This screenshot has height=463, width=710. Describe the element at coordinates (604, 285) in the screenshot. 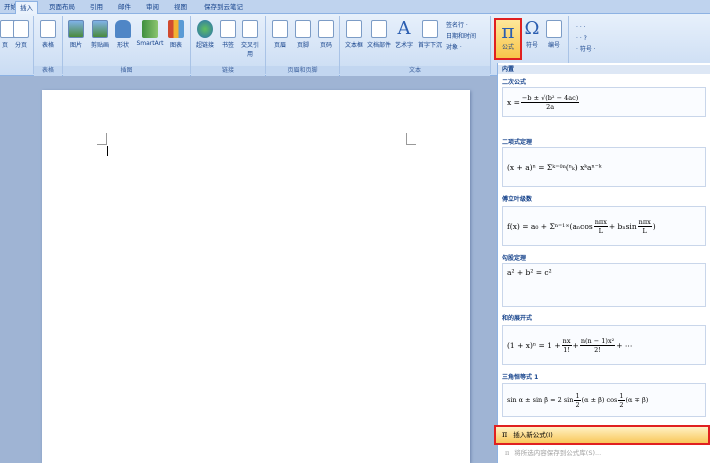

I see `eq-pythagorean: a² + b² = c²` at that location.